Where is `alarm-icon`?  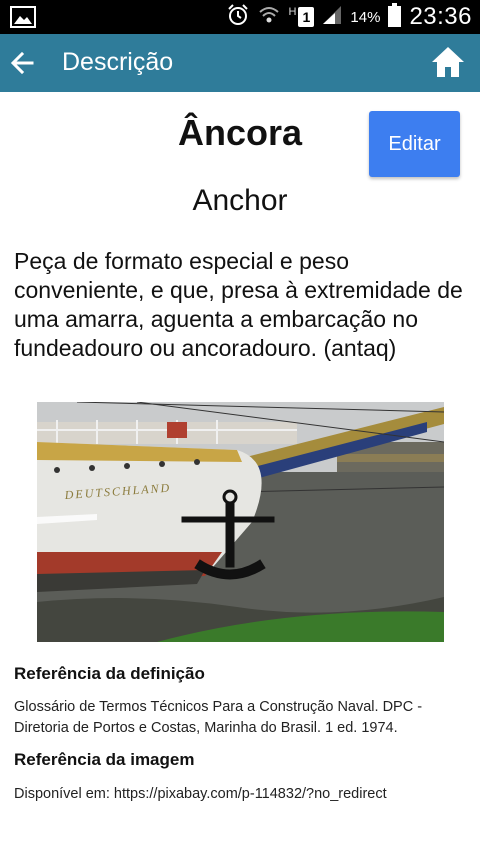
alarm-icon is located at coordinates (238, 17).